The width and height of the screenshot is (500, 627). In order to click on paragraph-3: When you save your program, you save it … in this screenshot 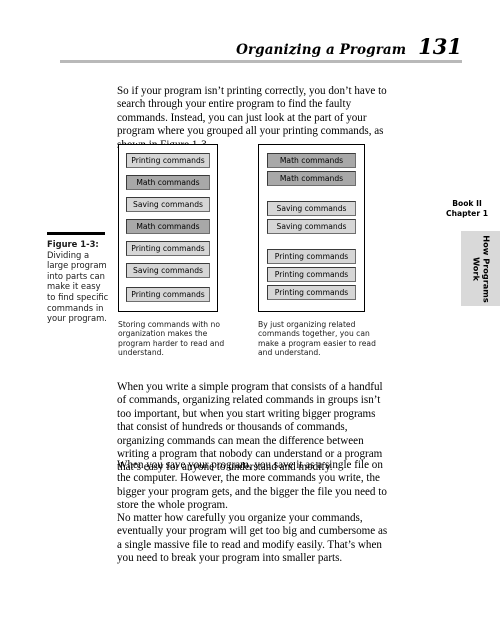, I will do `click(255, 486)`.